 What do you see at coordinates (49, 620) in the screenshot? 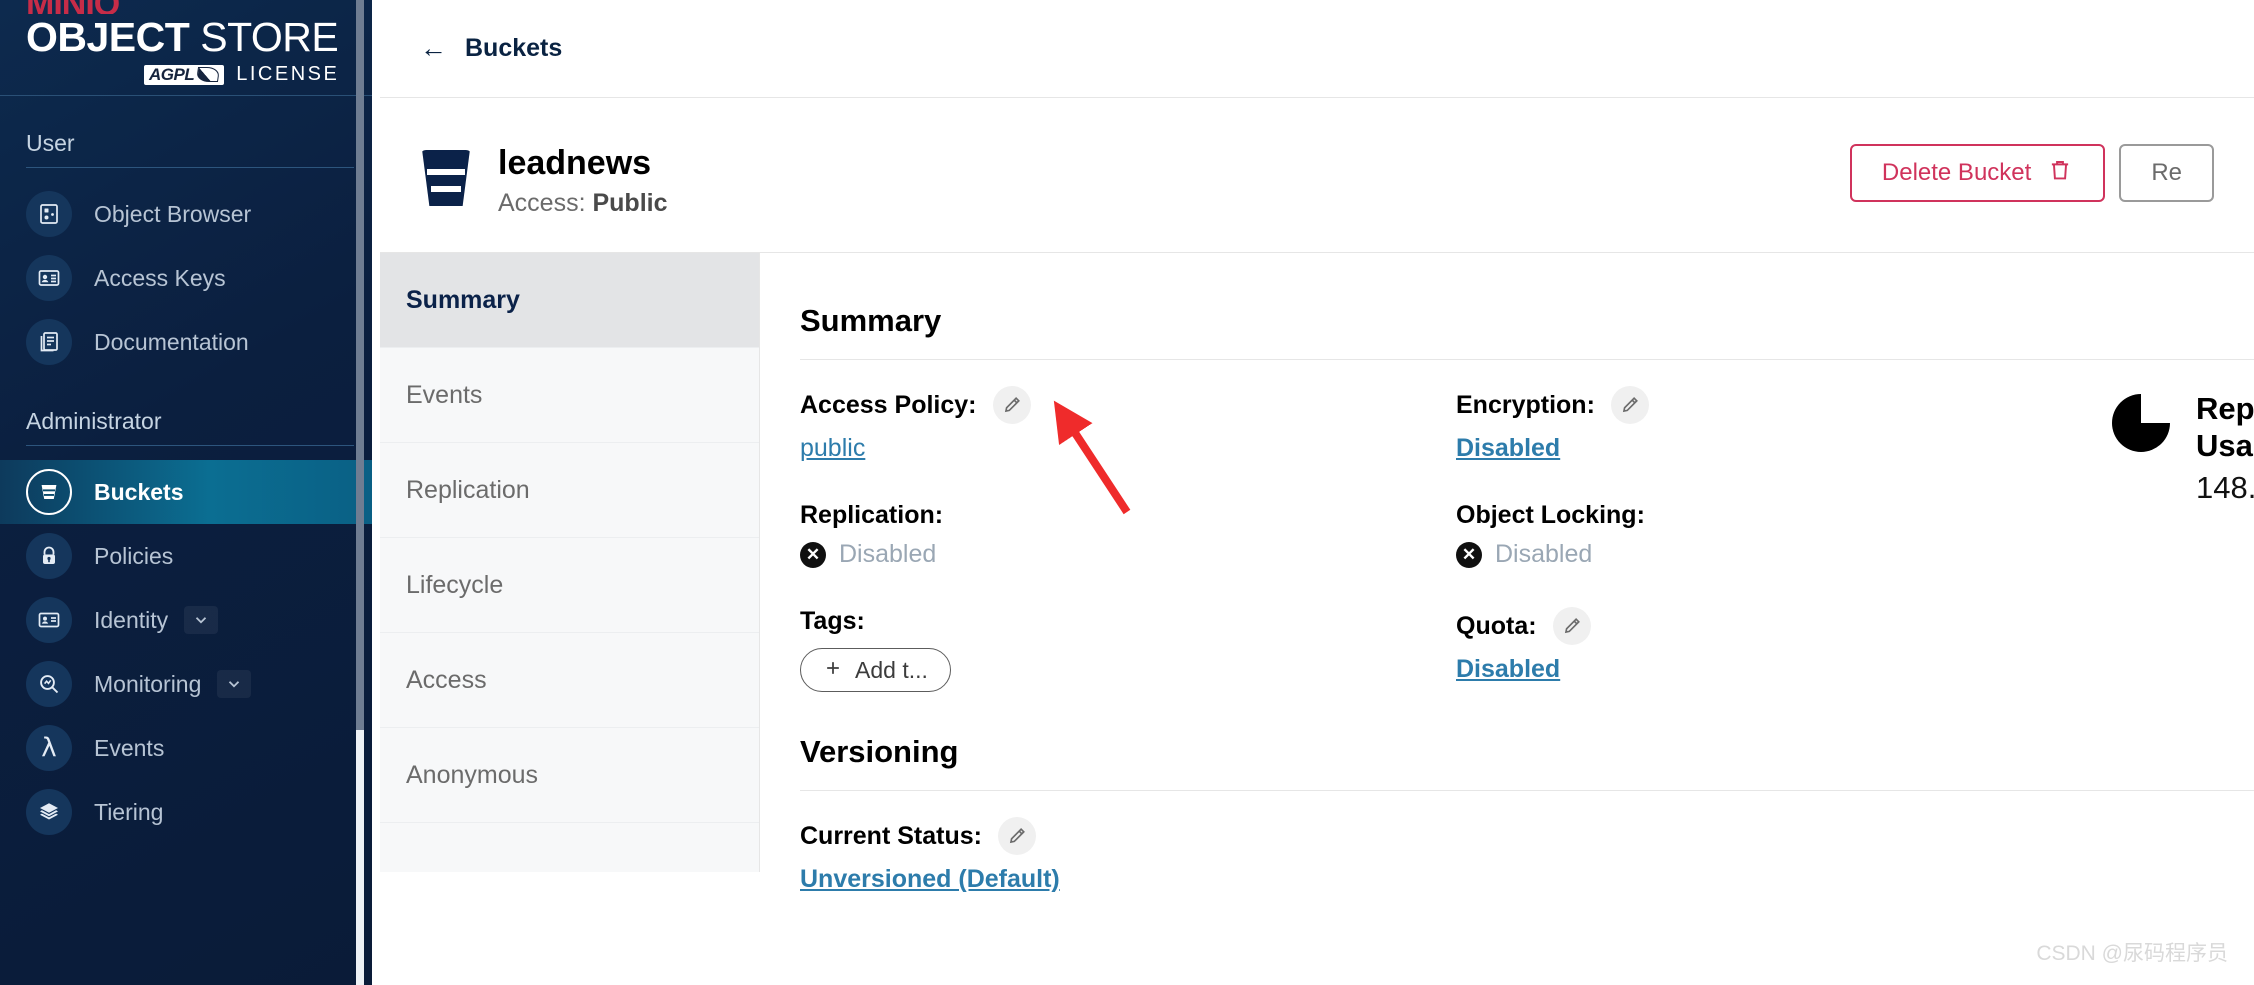
I see `identity-icon` at bounding box center [49, 620].